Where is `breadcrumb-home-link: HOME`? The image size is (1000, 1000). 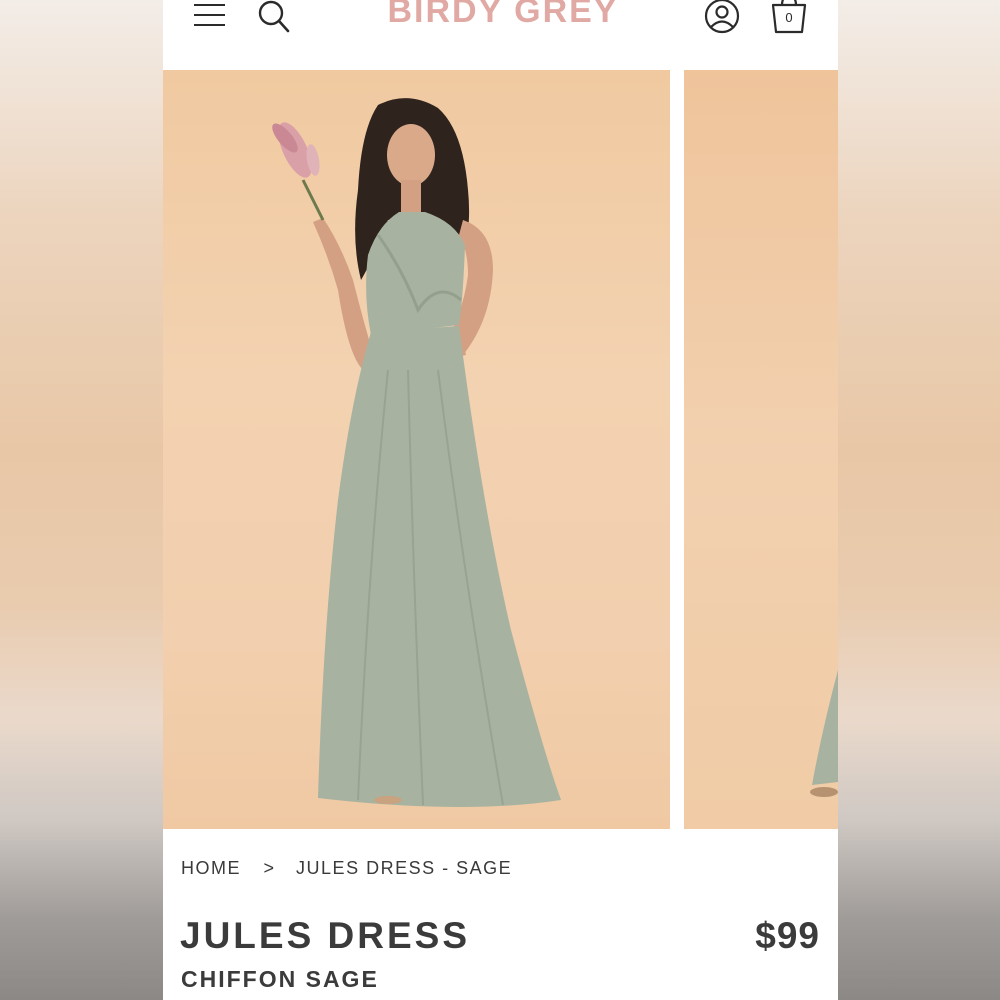
breadcrumb-home-link: HOME is located at coordinates (211, 868).